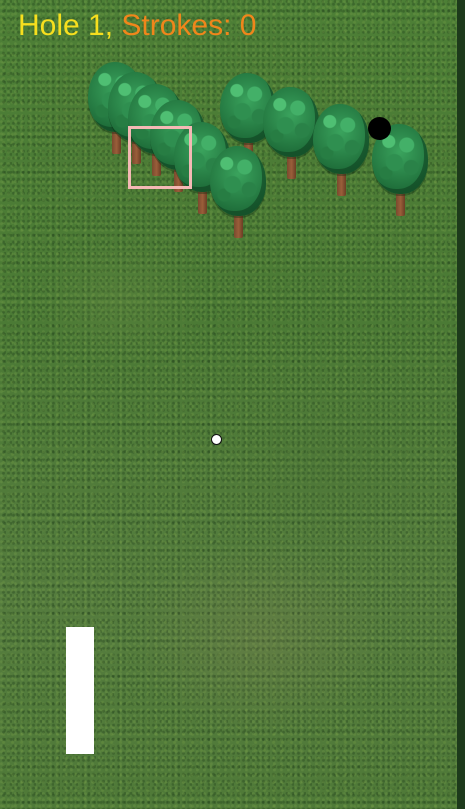  I want to click on golf-hole-cup, so click(379, 128).